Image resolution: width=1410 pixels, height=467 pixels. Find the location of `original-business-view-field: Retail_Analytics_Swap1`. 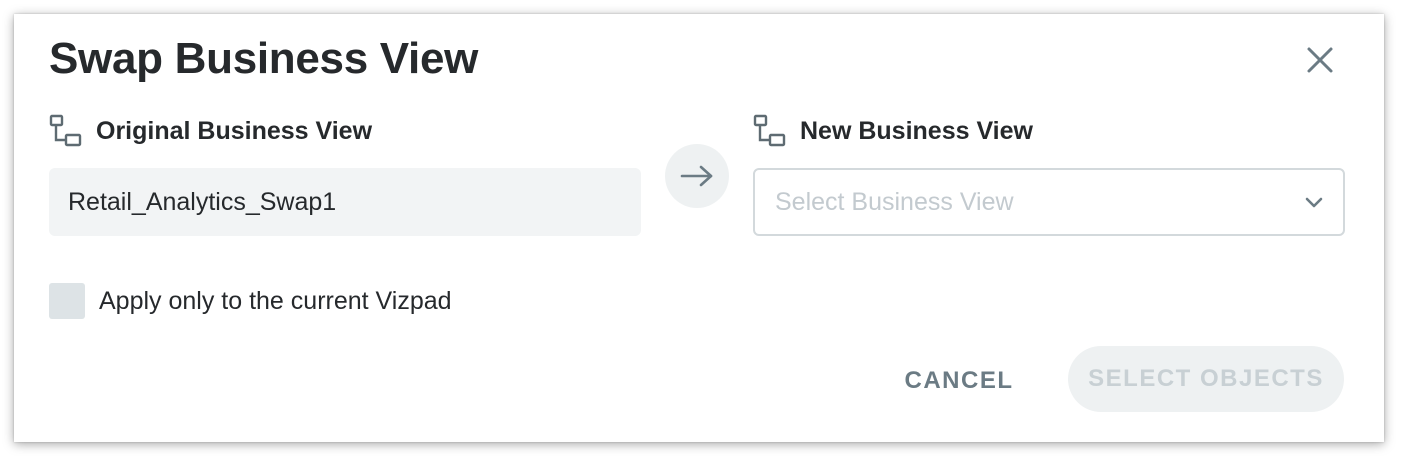

original-business-view-field: Retail_Analytics_Swap1 is located at coordinates (345, 202).